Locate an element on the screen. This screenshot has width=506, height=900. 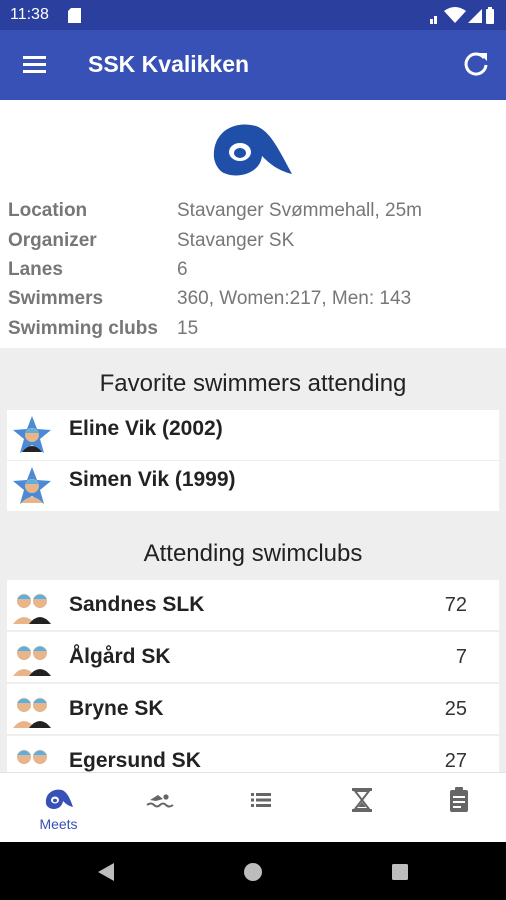
nav-item-heats is located at coordinates (361, 808).